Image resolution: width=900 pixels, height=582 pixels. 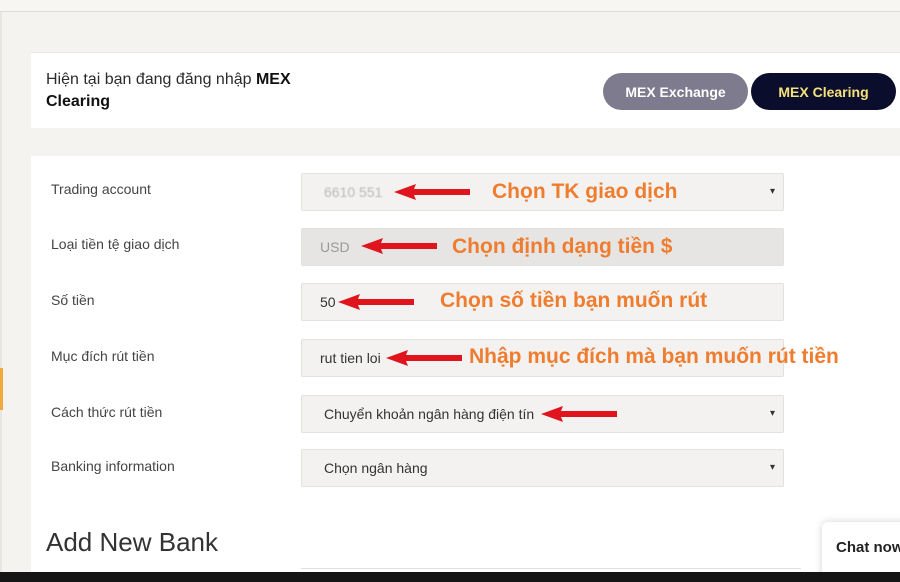 I want to click on annotation-amount: Chọn số tiền bạn muốn rút, so click(x=574, y=300).